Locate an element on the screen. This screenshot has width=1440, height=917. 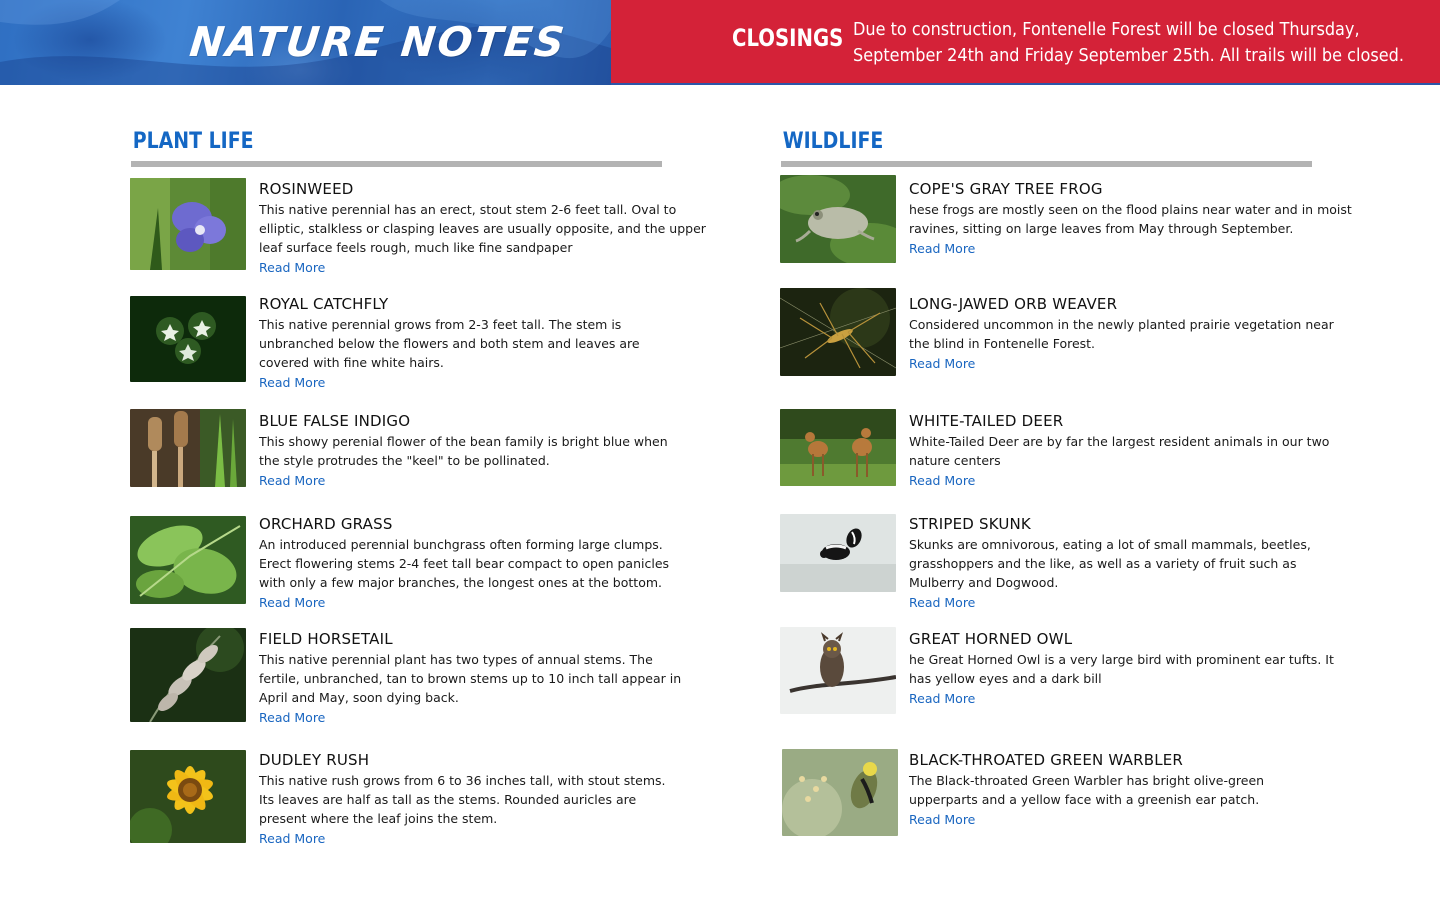
white-star-flowers-photo is located at coordinates (188, 339).